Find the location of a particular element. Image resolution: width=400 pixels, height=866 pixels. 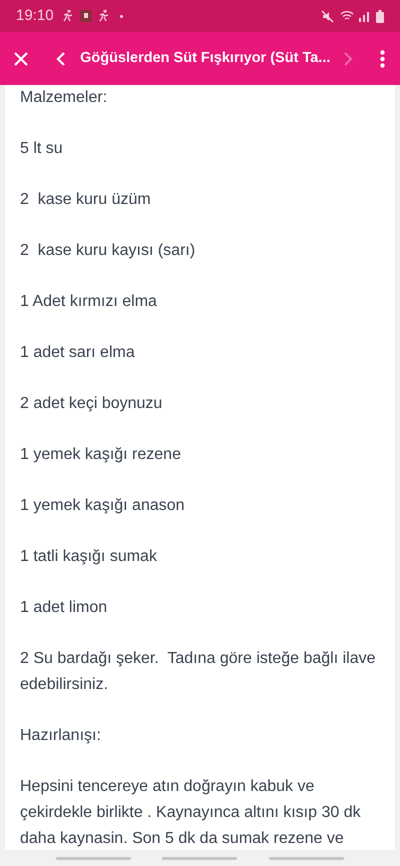

status-time: 19:10 is located at coordinates (35, 16).